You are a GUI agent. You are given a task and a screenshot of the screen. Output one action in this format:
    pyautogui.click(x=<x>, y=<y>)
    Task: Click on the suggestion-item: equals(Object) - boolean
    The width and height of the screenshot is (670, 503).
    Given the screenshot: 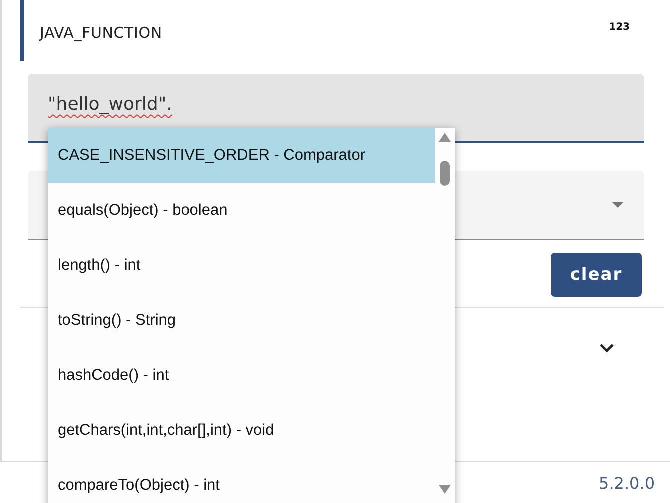 What is the action you would take?
    pyautogui.click(x=241, y=210)
    